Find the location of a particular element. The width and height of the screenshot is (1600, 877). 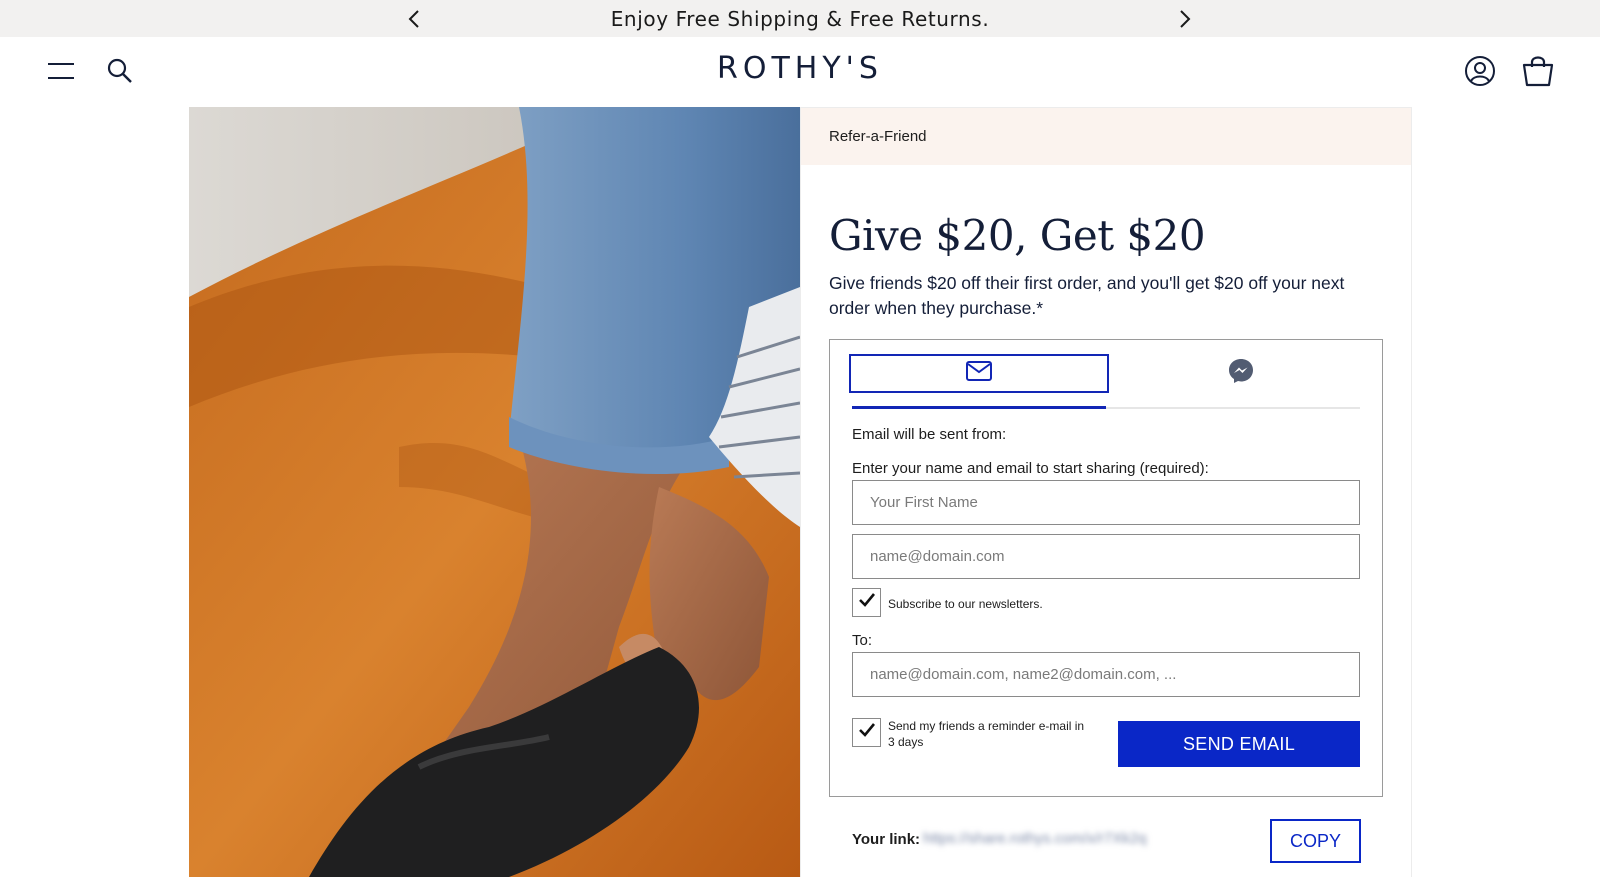

to-label: To: is located at coordinates (862, 640).